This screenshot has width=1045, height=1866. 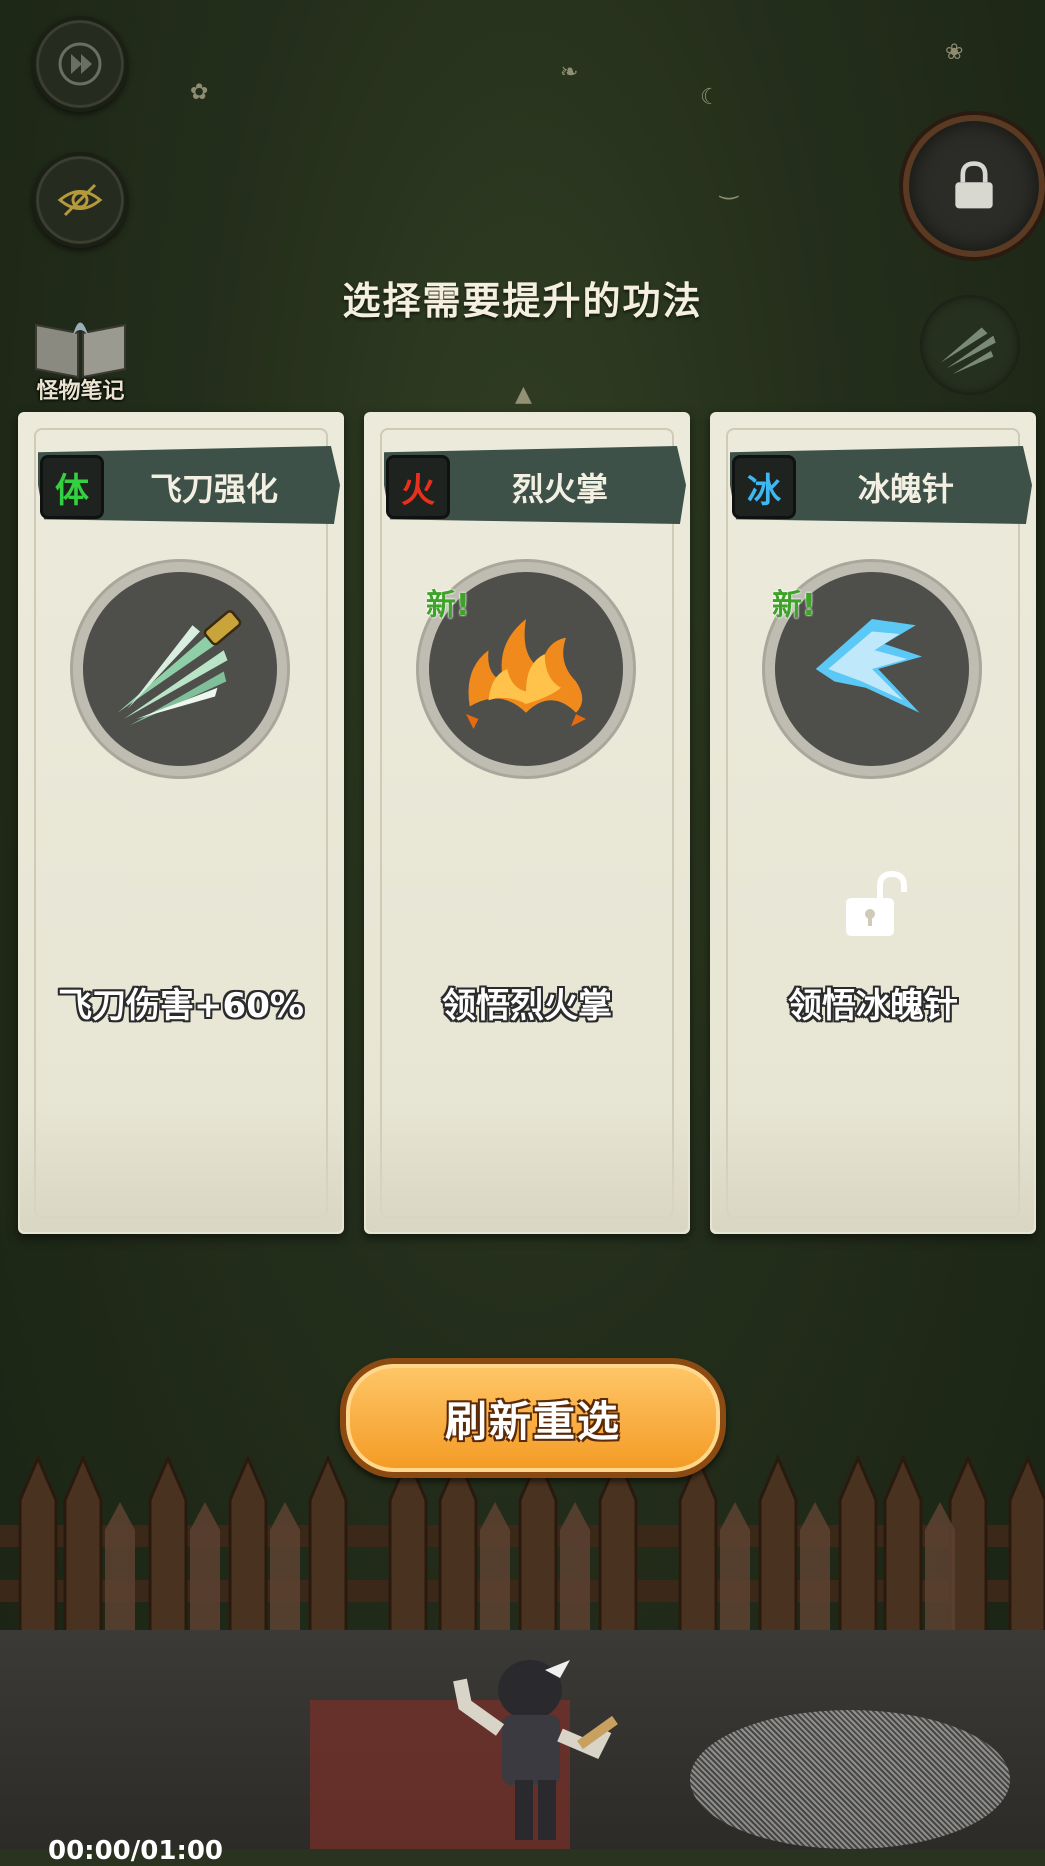 What do you see at coordinates (535, 1750) in the screenshot?
I see `player-character` at bounding box center [535, 1750].